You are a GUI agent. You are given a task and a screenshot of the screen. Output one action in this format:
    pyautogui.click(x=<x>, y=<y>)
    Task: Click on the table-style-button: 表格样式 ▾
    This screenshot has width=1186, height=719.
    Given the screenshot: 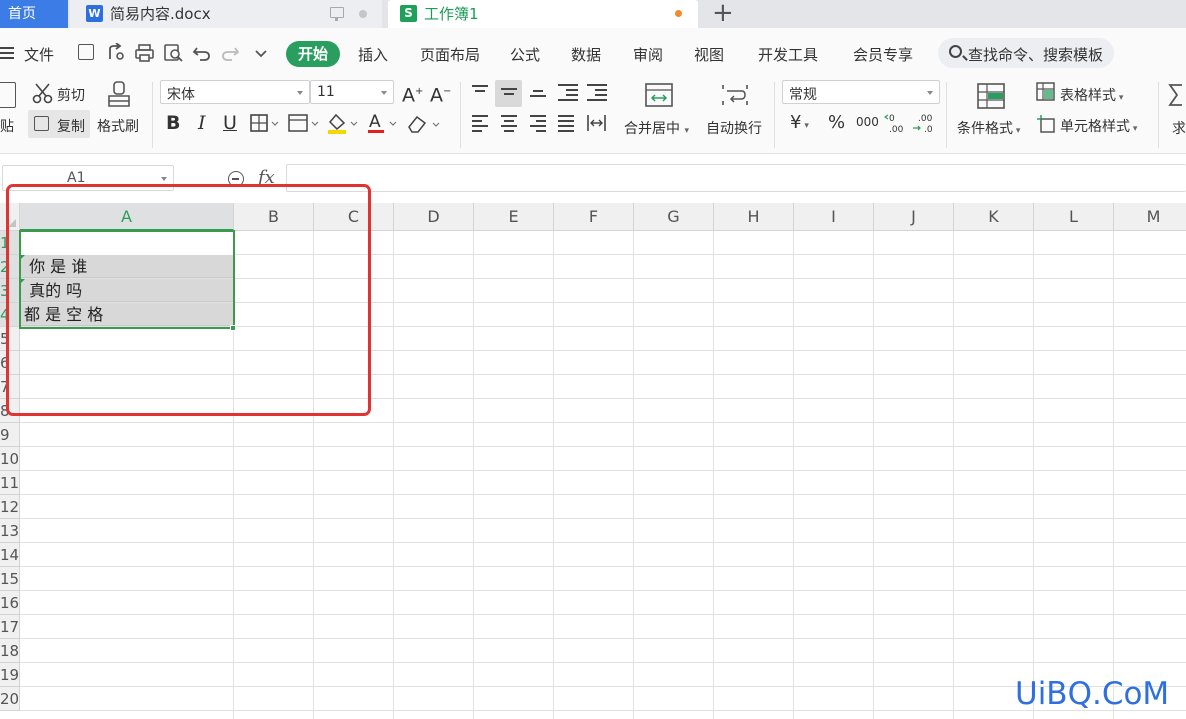 What is the action you would take?
    pyautogui.click(x=1091, y=95)
    